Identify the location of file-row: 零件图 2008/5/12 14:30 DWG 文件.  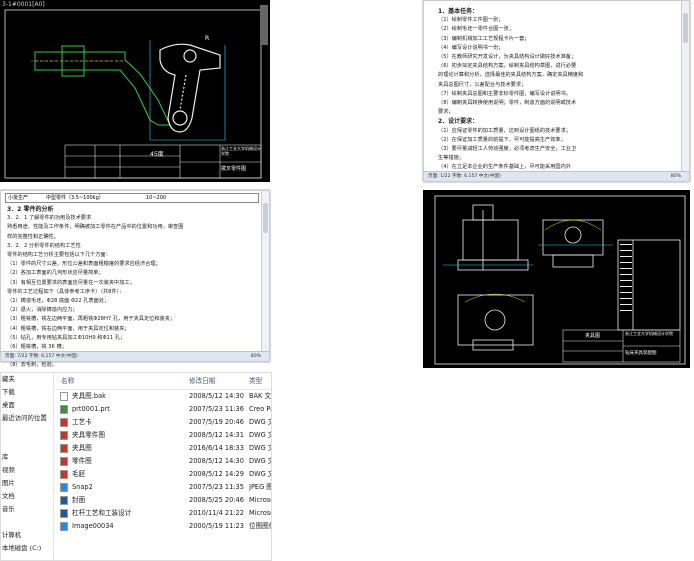
(163, 461).